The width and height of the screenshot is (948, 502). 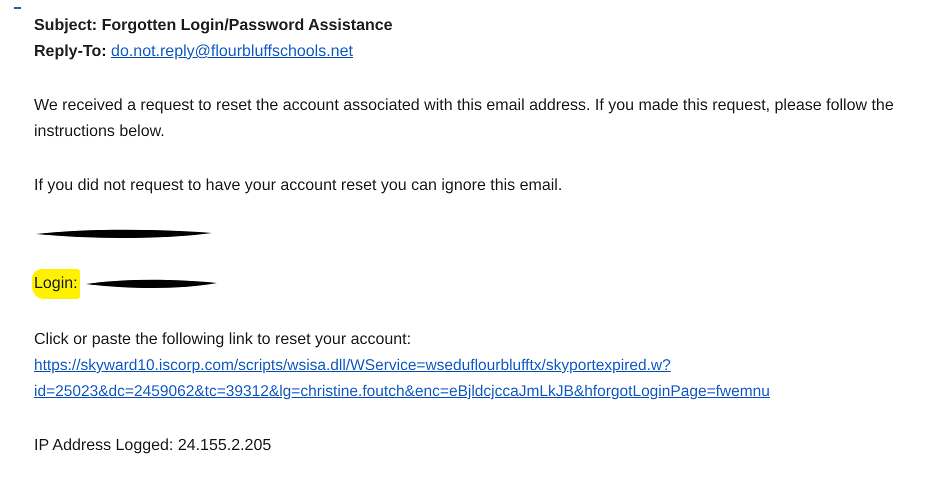 I want to click on login-label: Login:, so click(x=56, y=284).